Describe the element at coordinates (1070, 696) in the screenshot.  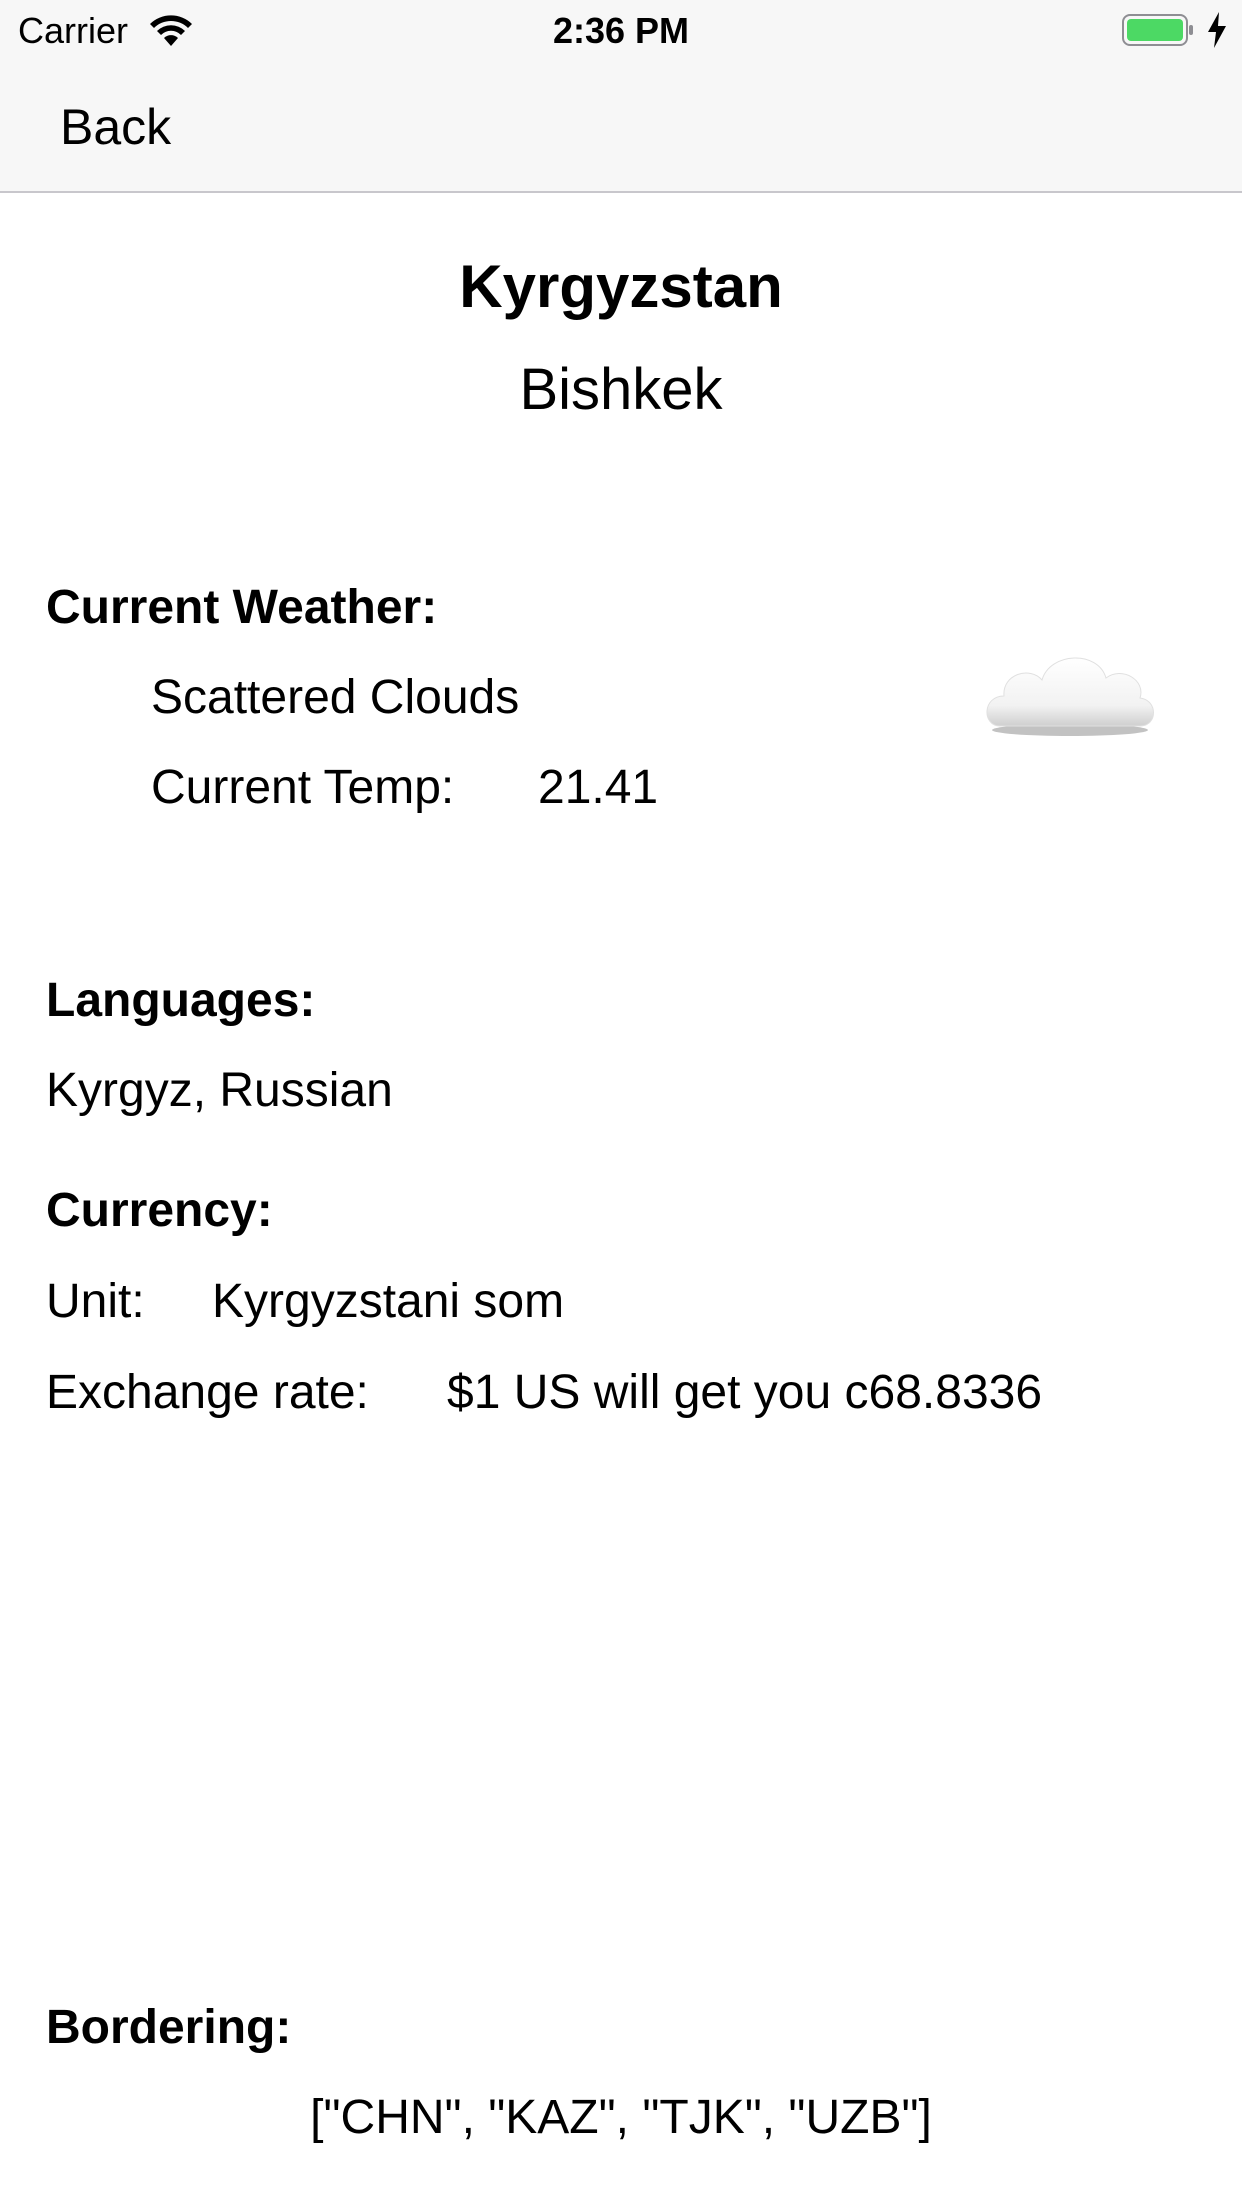
I see `cloud-icon` at that location.